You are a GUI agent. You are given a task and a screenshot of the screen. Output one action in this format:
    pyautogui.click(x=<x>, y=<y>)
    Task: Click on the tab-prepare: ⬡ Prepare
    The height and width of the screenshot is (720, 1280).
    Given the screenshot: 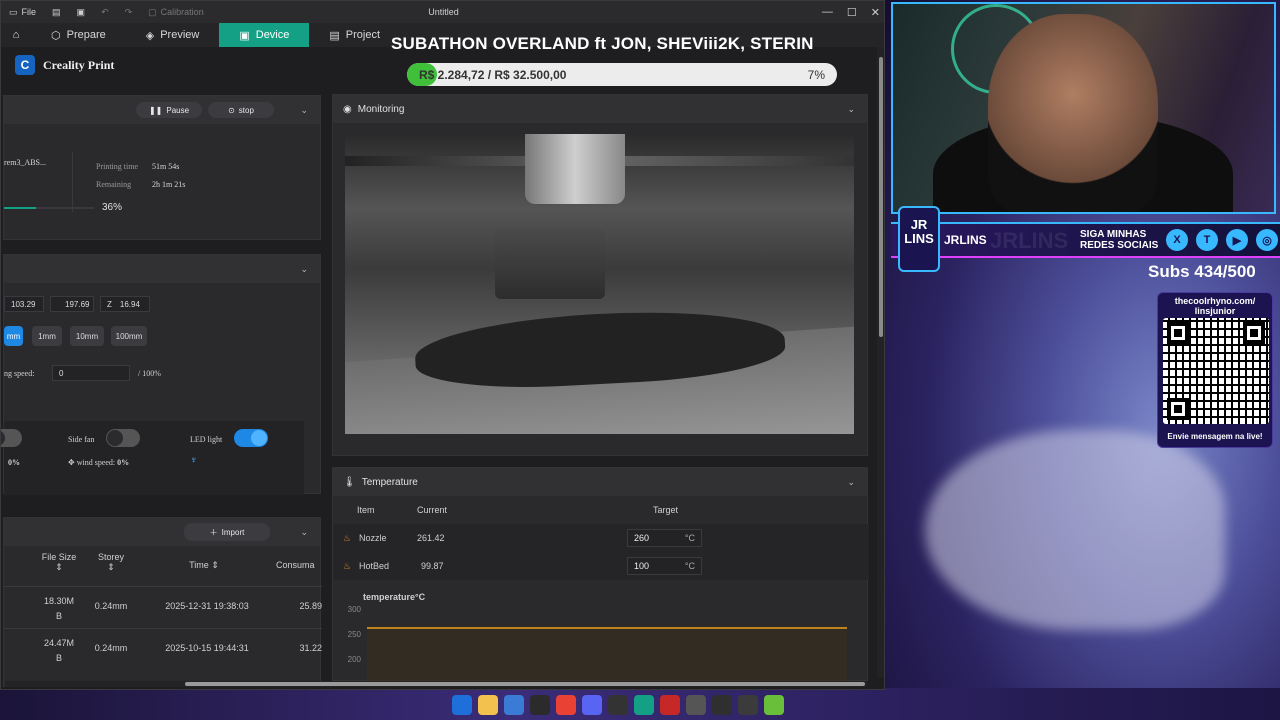 What is the action you would take?
    pyautogui.click(x=78, y=35)
    